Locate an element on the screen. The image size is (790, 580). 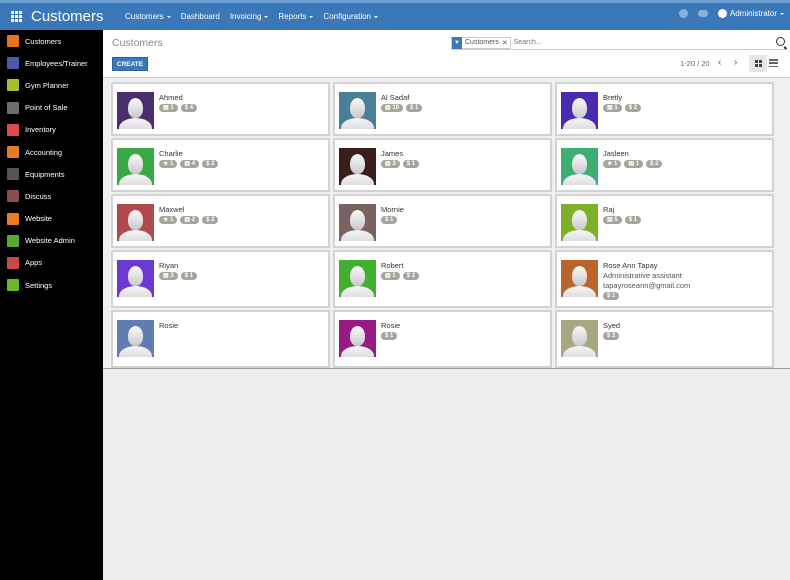
menu-reports: Reports is located at coordinates (296, 16).